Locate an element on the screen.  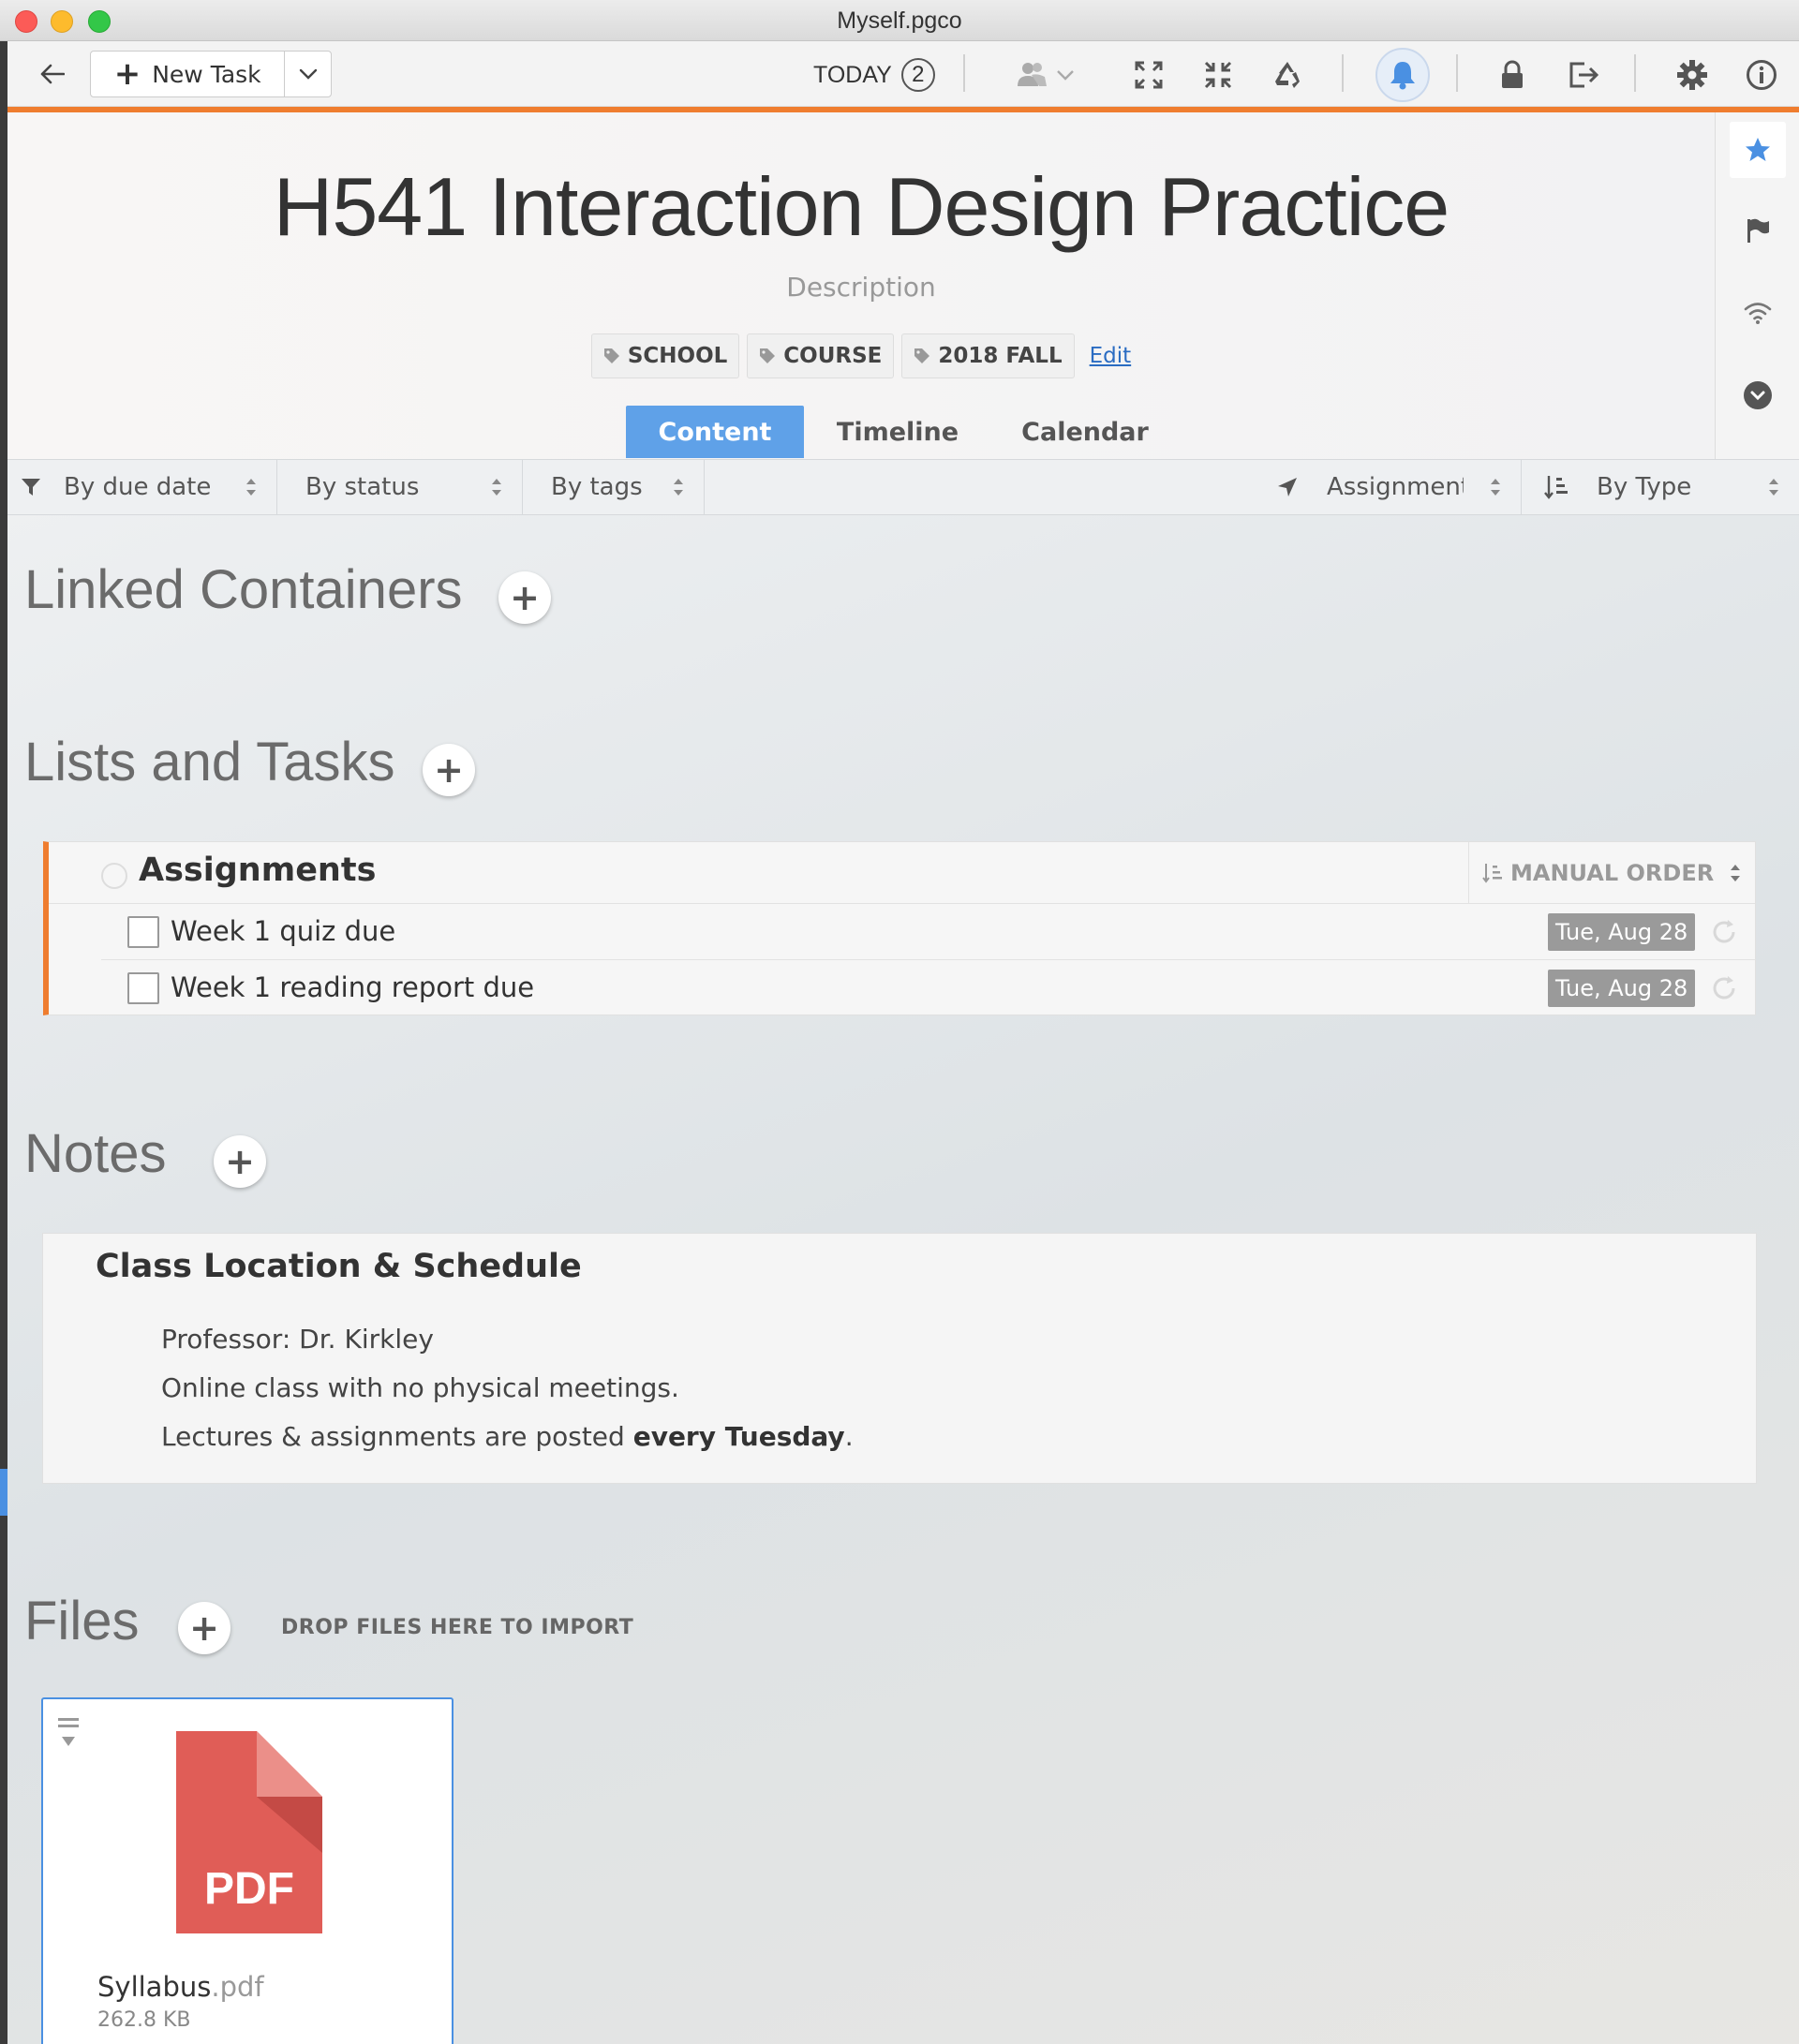
more-options-button is located at coordinates (1758, 395).